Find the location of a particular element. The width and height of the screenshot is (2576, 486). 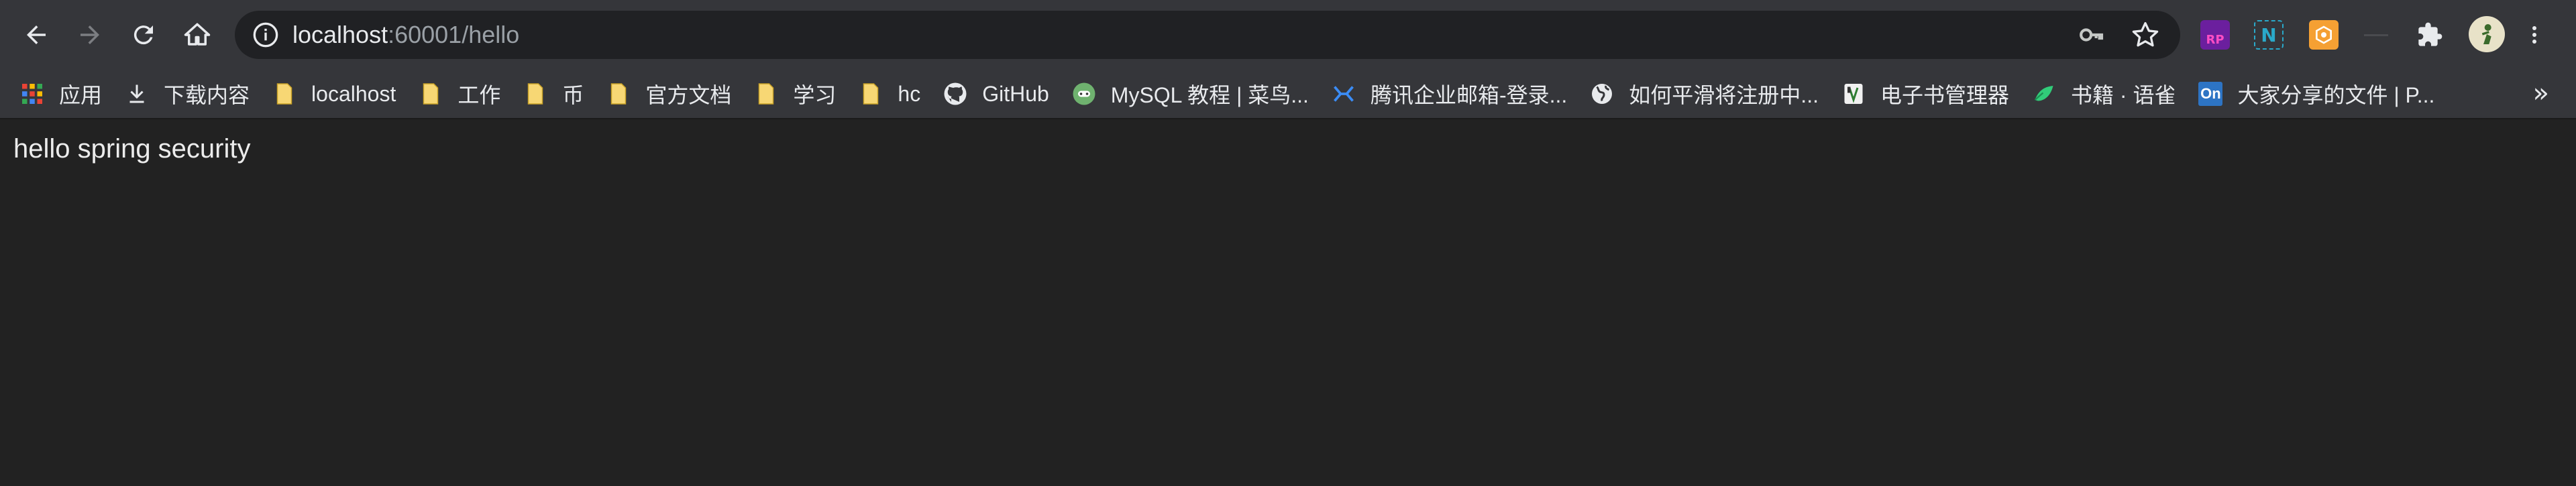

on-icon-label: On is located at coordinates (2210, 94).